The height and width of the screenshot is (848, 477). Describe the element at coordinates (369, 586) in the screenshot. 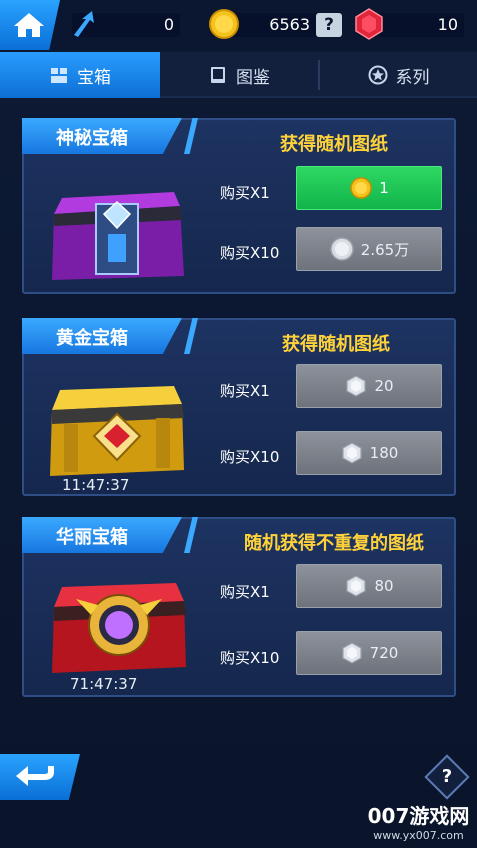

I see `buy-x1-button: 80` at that location.